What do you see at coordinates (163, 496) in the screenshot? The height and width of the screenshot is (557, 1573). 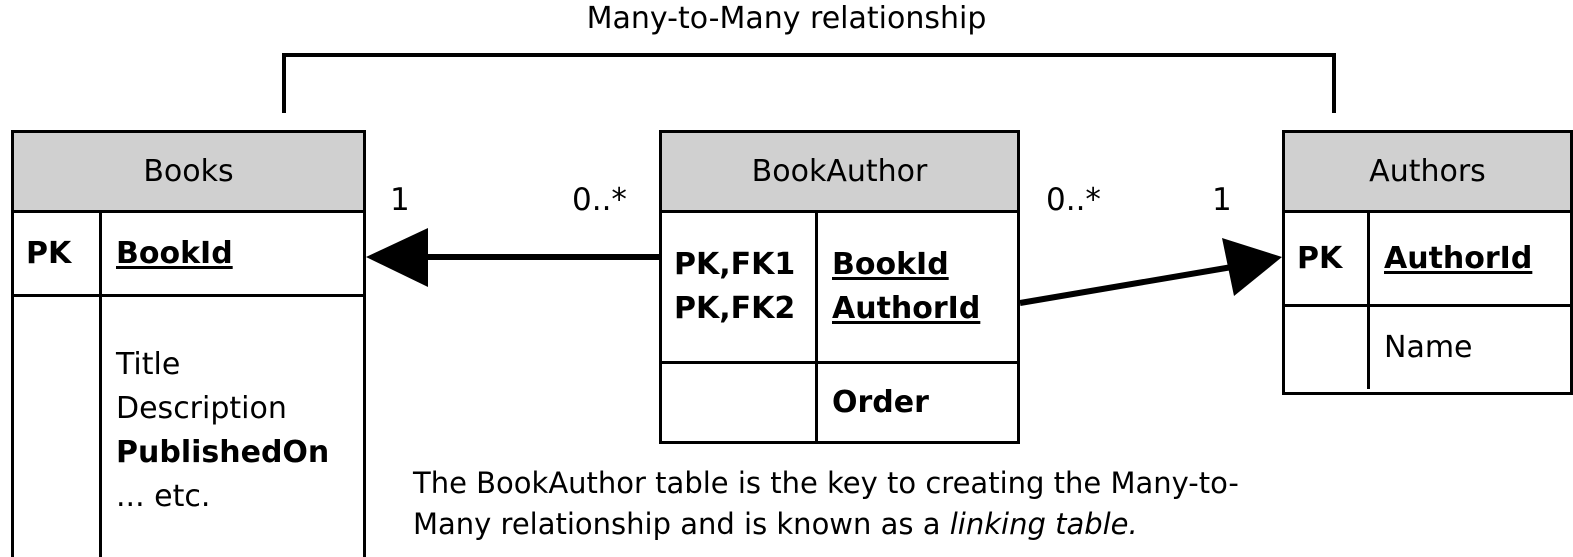 I see `entity-books-field-3: ... etc.` at bounding box center [163, 496].